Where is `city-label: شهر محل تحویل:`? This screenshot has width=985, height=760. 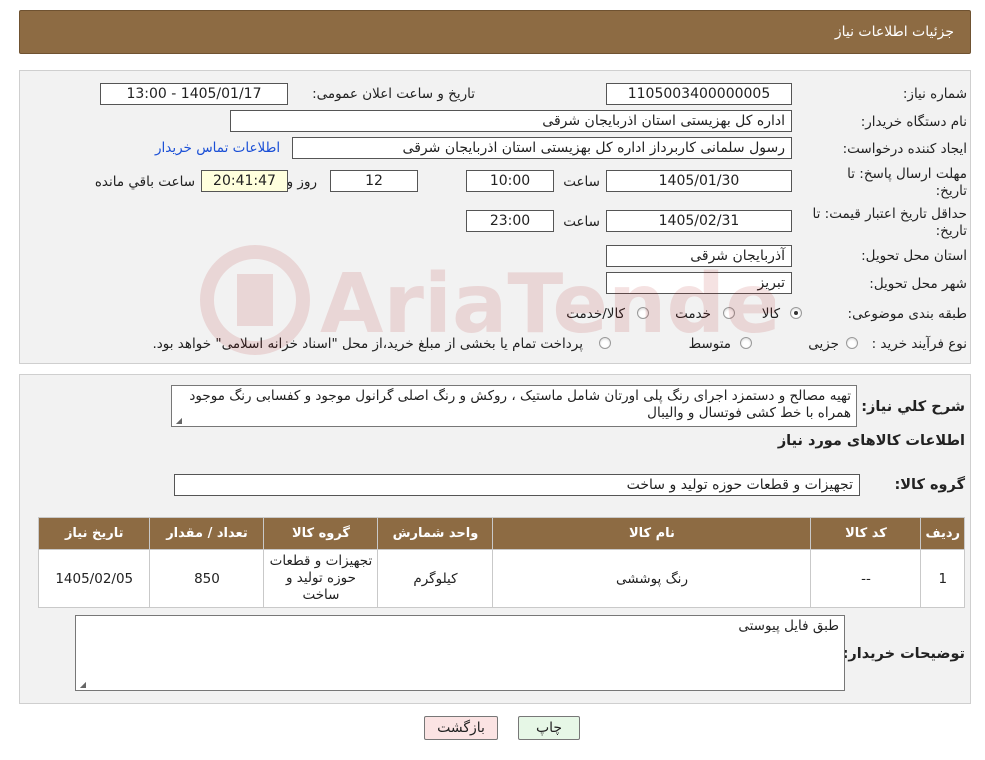
city-label: شهر محل تحویل: is located at coordinates (918, 284).